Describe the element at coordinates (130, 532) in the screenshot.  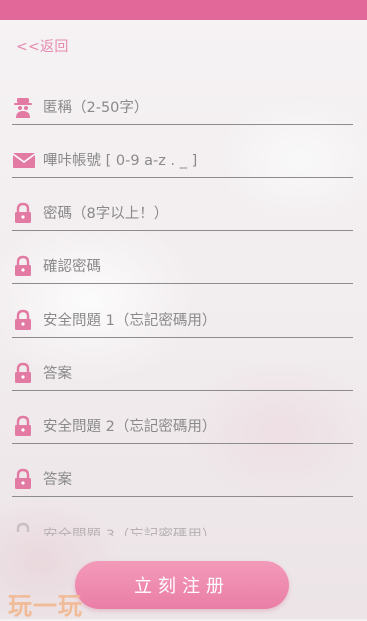
I see `security-question-3-placeholder: 安全問題 3（忘記密碼用）` at that location.